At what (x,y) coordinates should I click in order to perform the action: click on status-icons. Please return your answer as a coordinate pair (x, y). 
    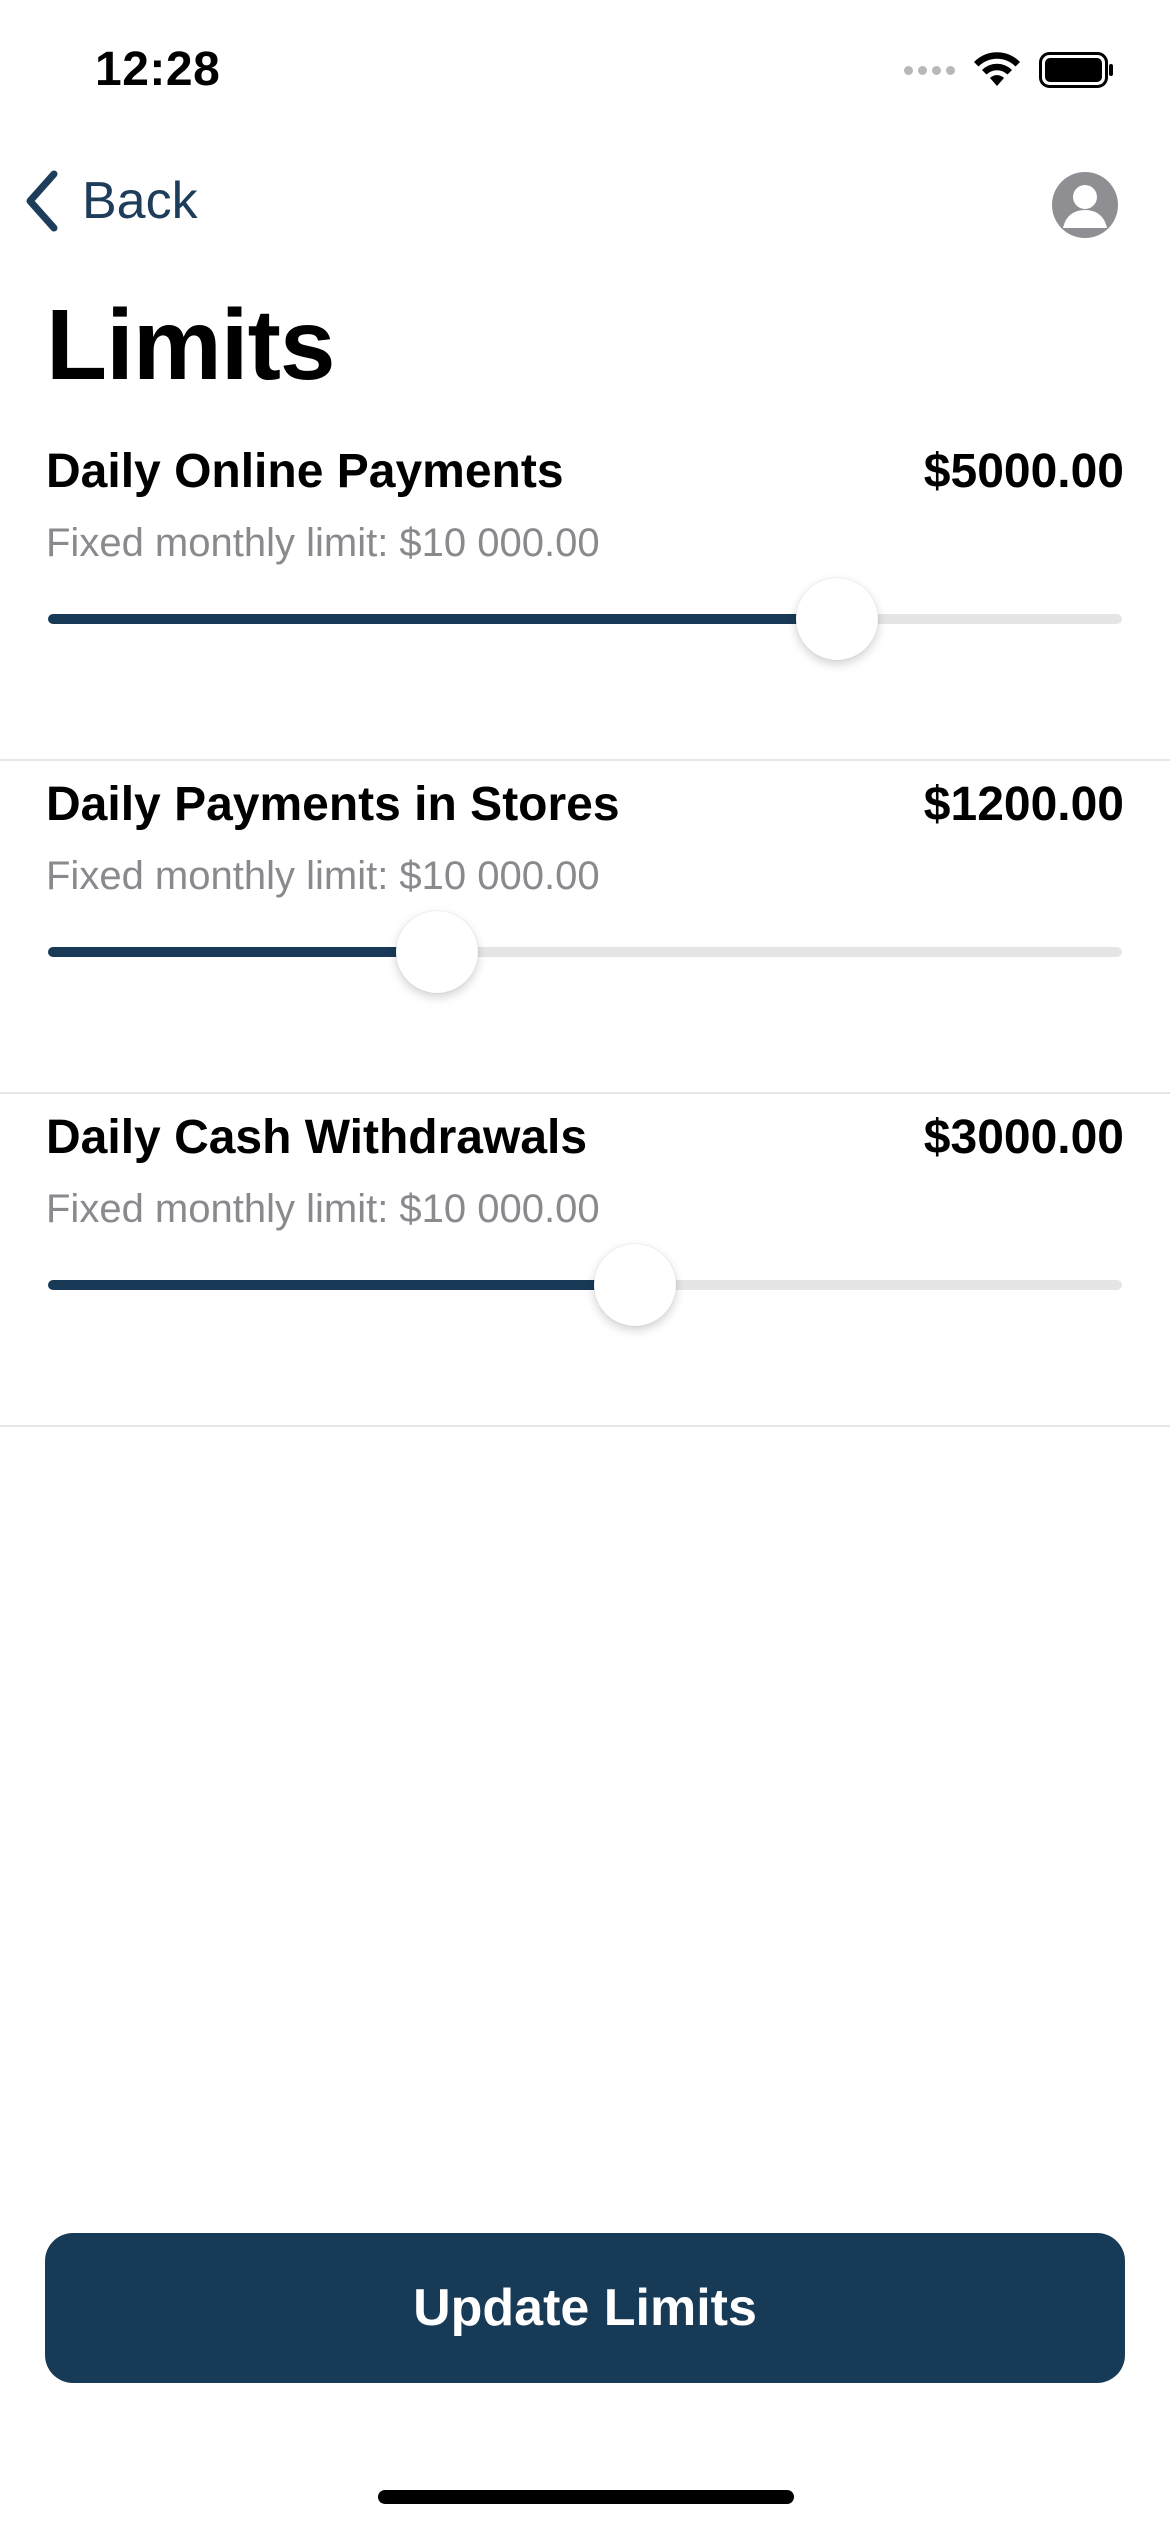
    Looking at the image, I should click on (1009, 70).